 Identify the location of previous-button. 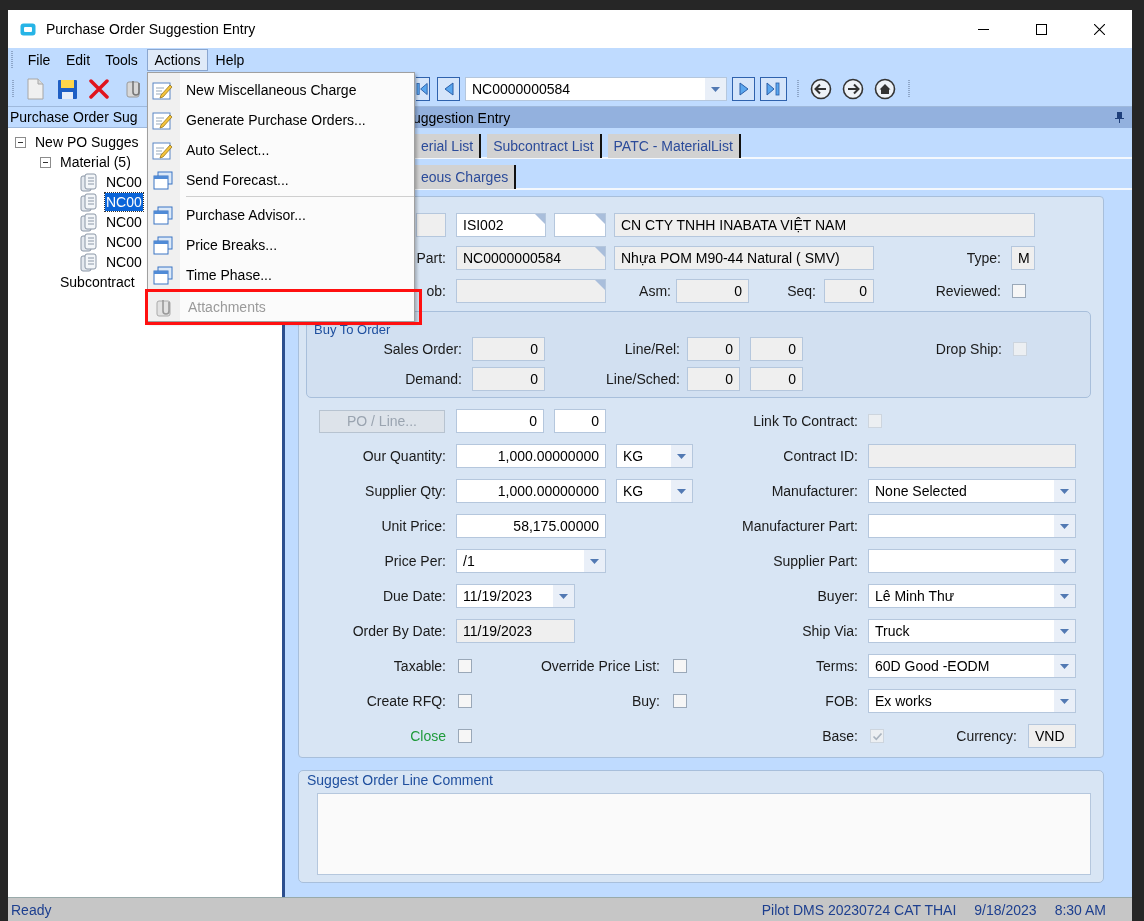
(448, 89).